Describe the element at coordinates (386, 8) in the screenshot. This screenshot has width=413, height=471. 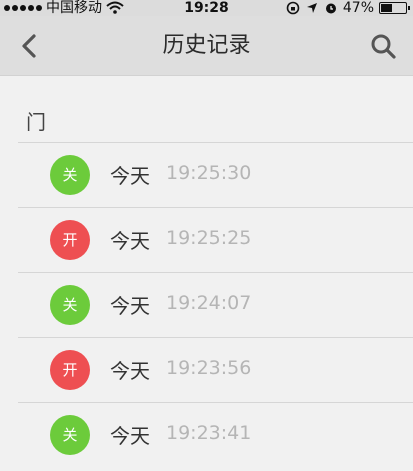
I see `battery-level-fill` at that location.